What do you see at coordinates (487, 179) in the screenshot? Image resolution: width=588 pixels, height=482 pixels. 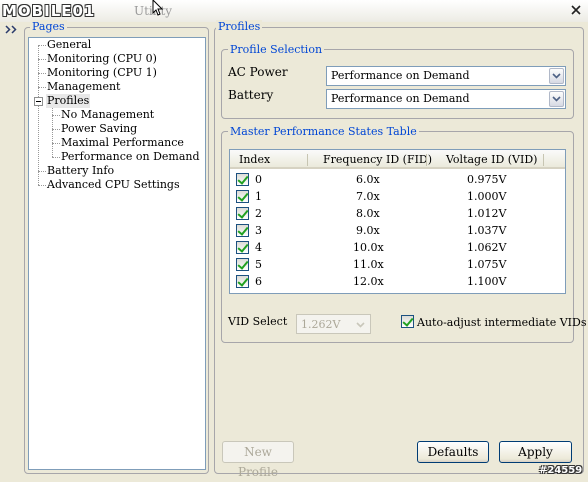 I see `cell-vid: 0.975V` at bounding box center [487, 179].